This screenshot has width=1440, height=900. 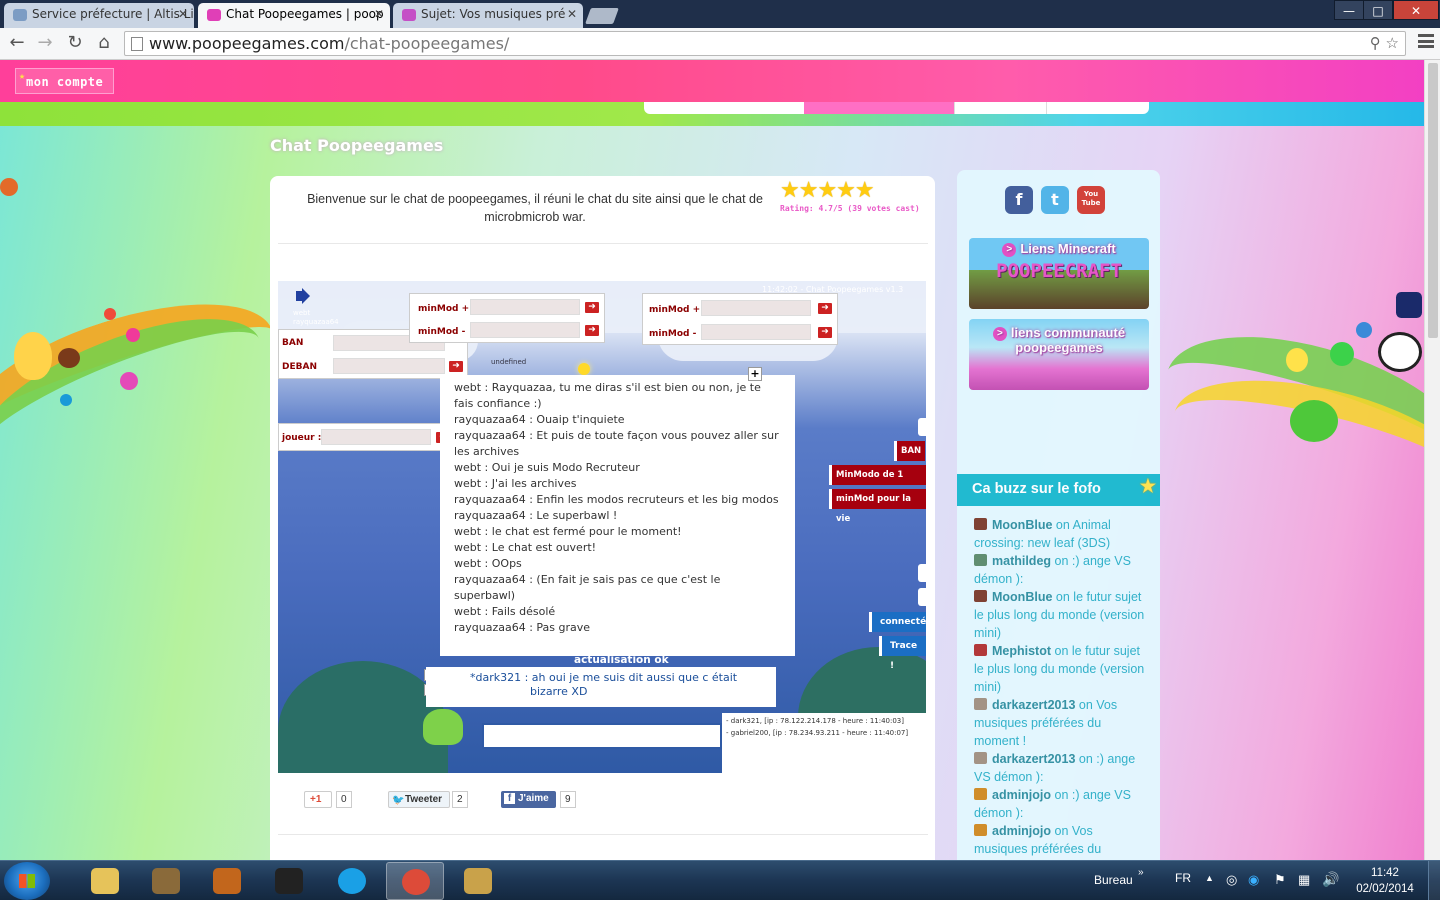 I want to click on action-center-flag-icon: ⚑, so click(x=1280, y=880).